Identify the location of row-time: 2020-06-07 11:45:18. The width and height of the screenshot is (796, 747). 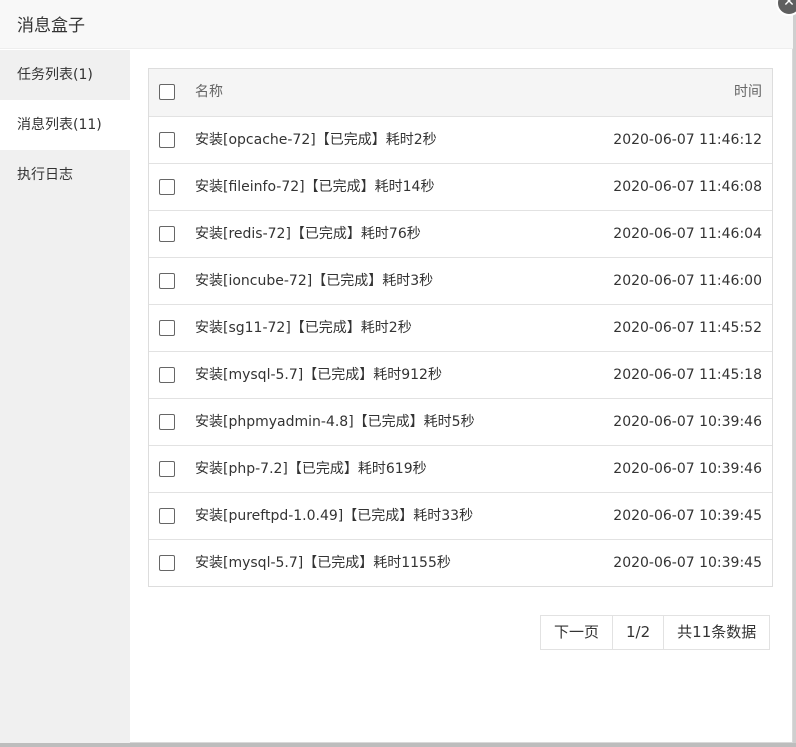
(687, 375).